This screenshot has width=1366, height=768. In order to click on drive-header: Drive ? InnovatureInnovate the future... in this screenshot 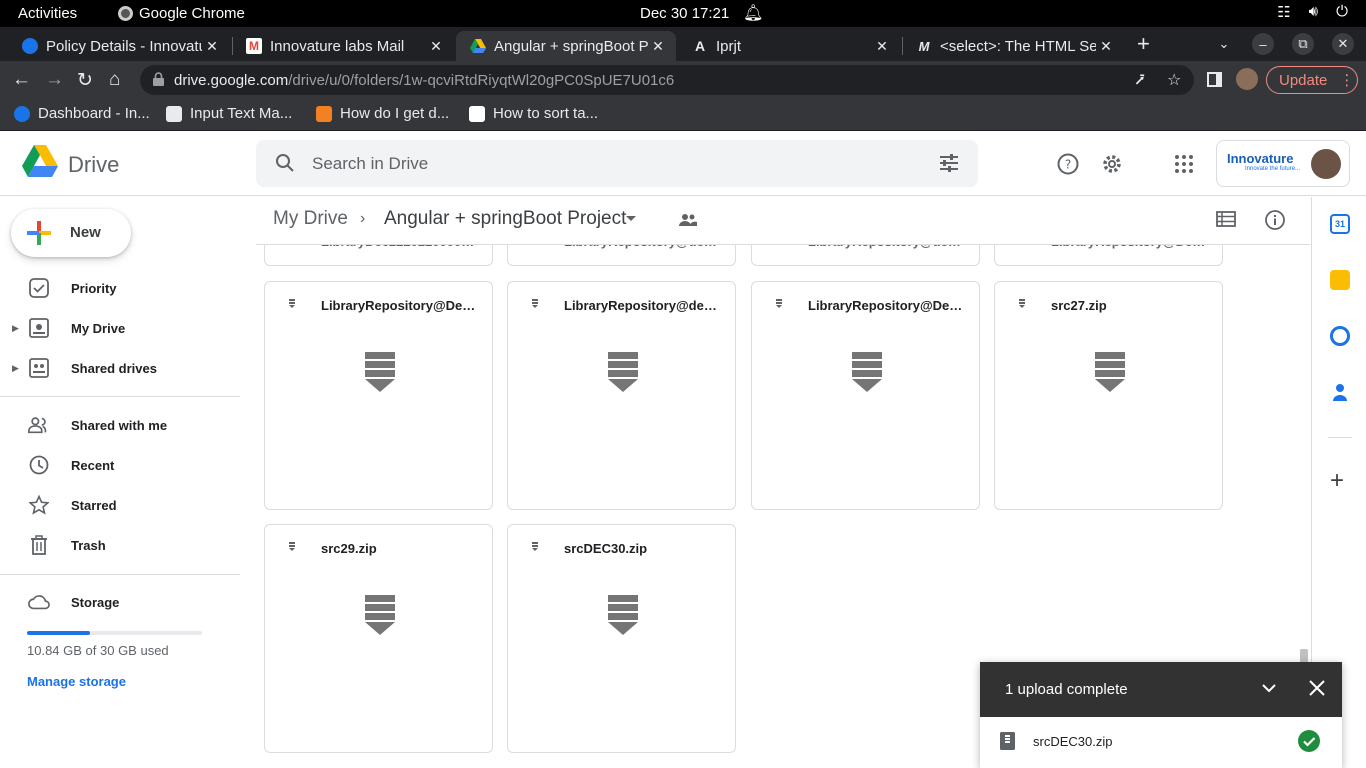, I will do `click(683, 164)`.